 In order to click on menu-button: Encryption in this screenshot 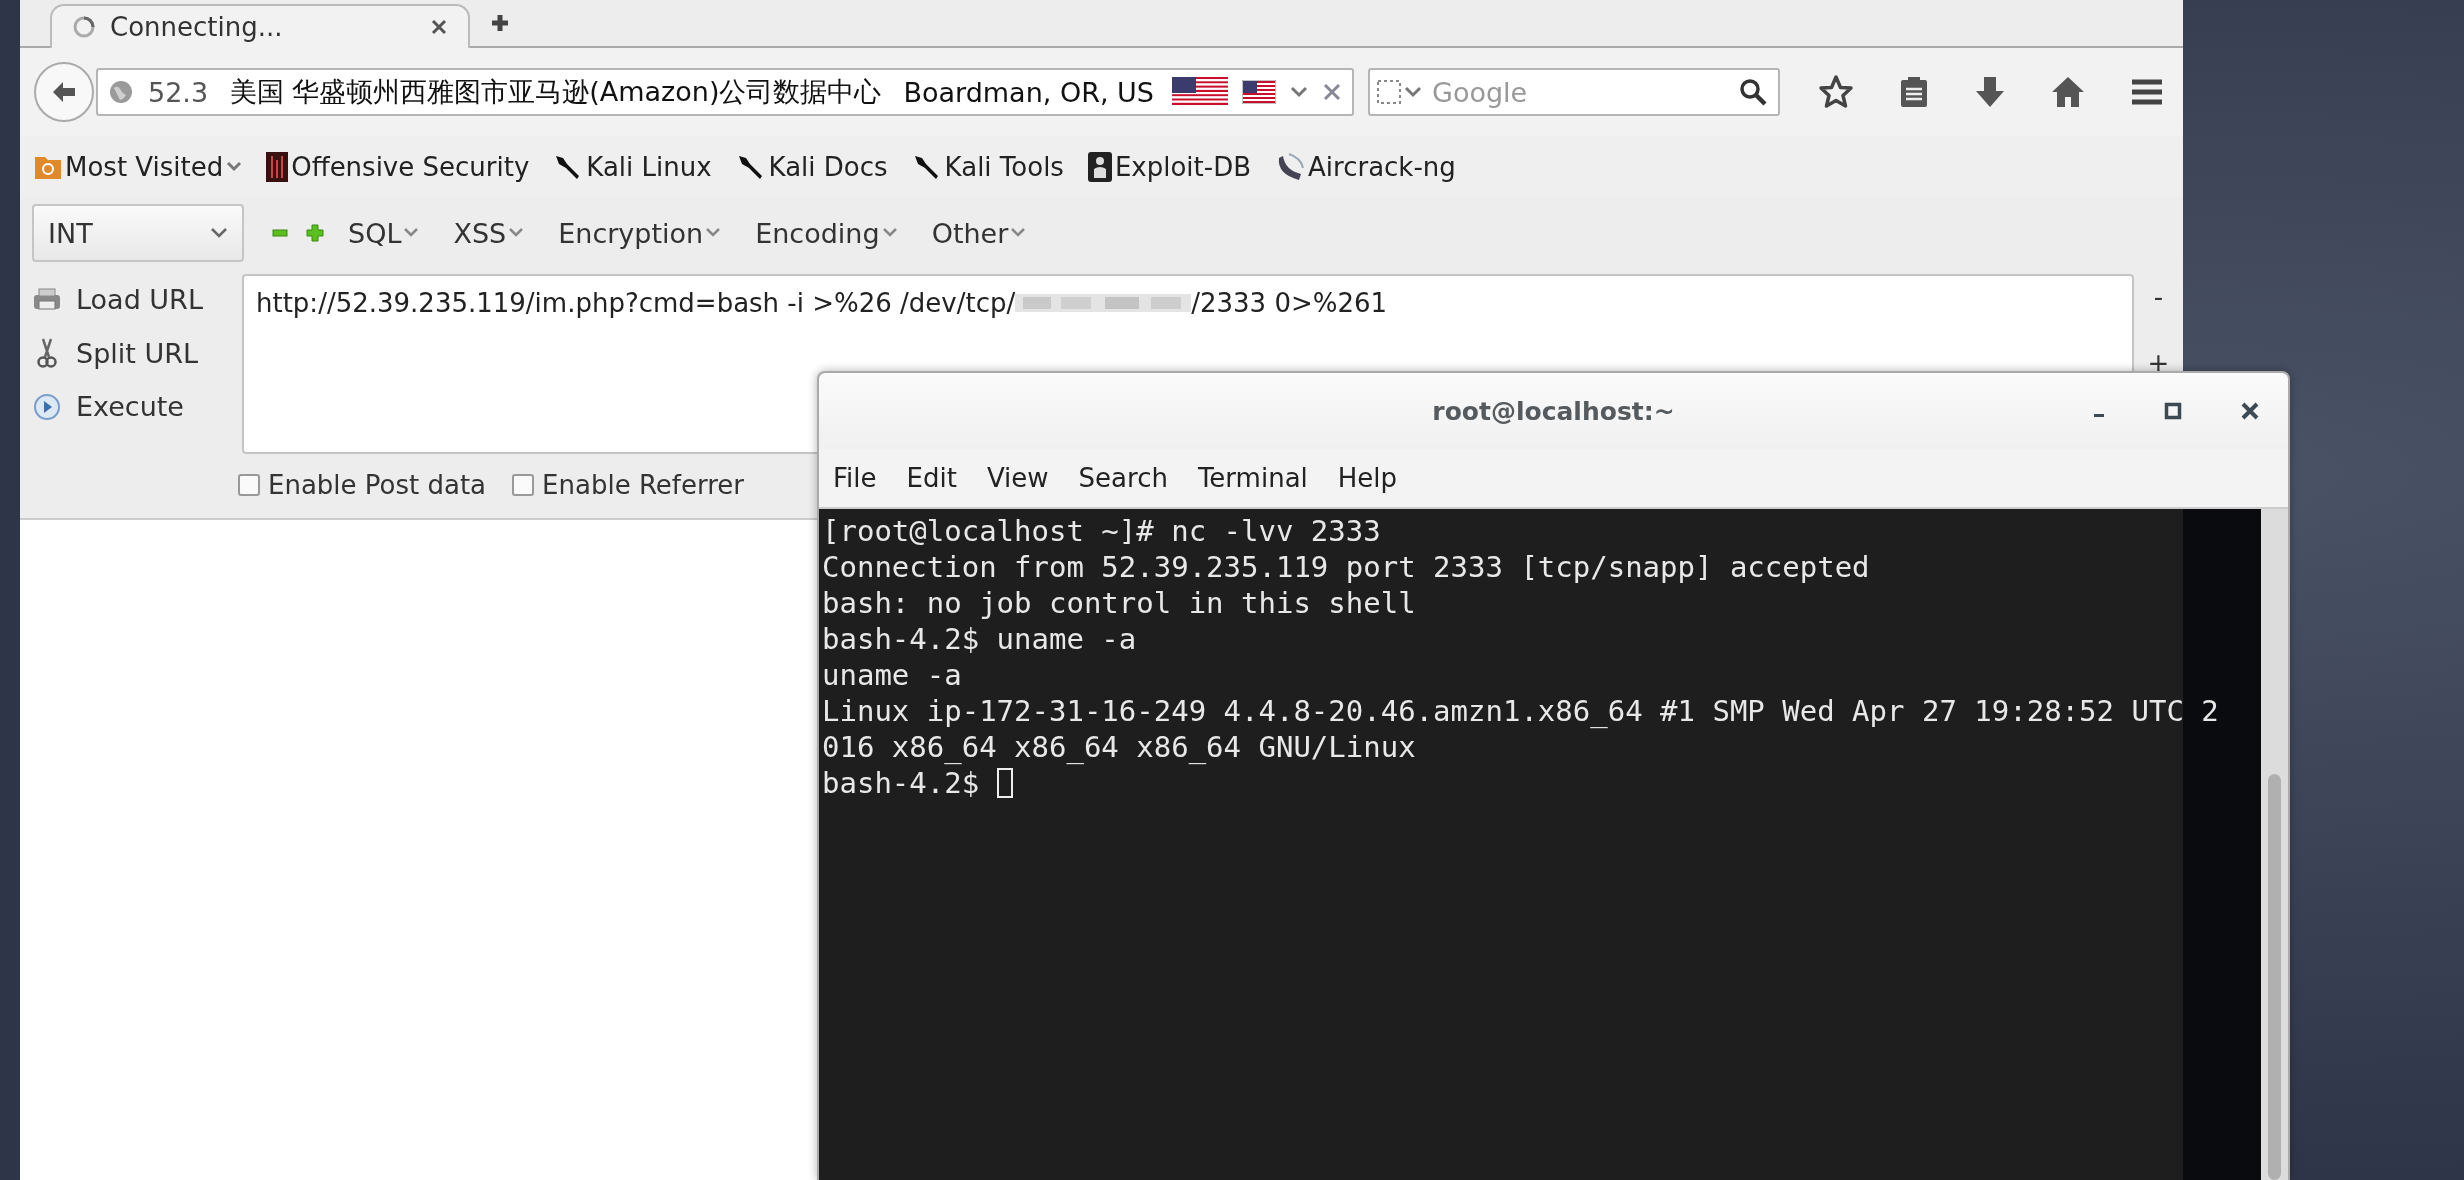, I will do `click(640, 233)`.